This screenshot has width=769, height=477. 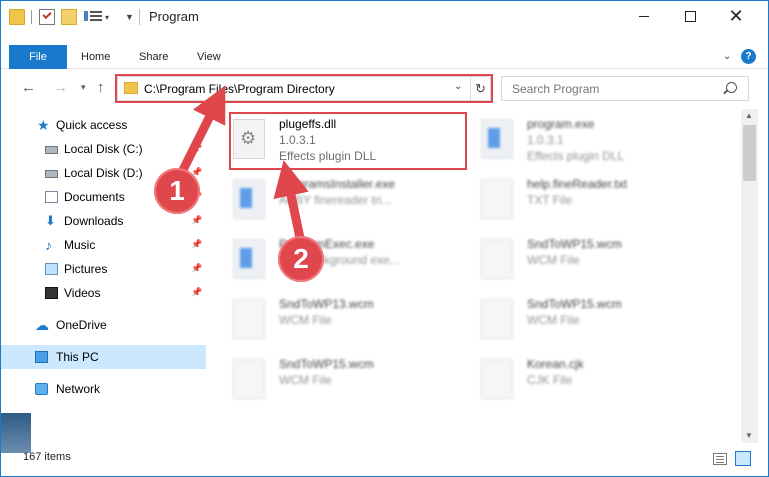 What do you see at coordinates (103, 269) in the screenshot?
I see `sidebar-item-pictures: Pictures 📌` at bounding box center [103, 269].